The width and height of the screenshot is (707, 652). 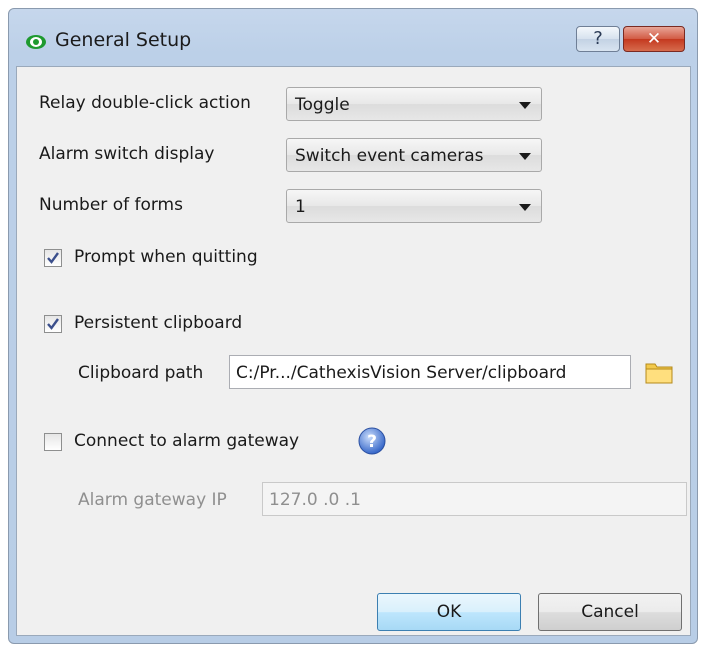 I want to click on help-circle-icon: ?, so click(x=372, y=441).